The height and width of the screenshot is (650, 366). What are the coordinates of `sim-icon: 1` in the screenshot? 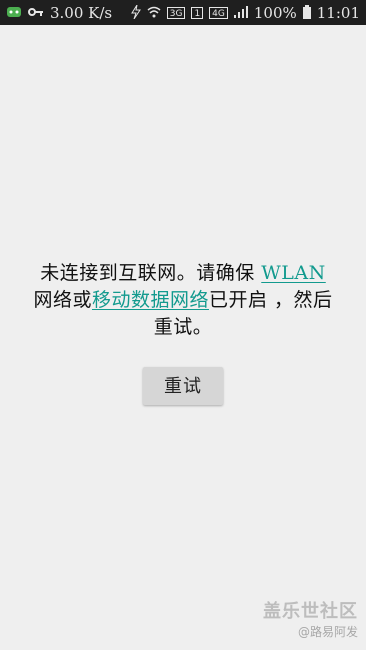 It's located at (197, 13).